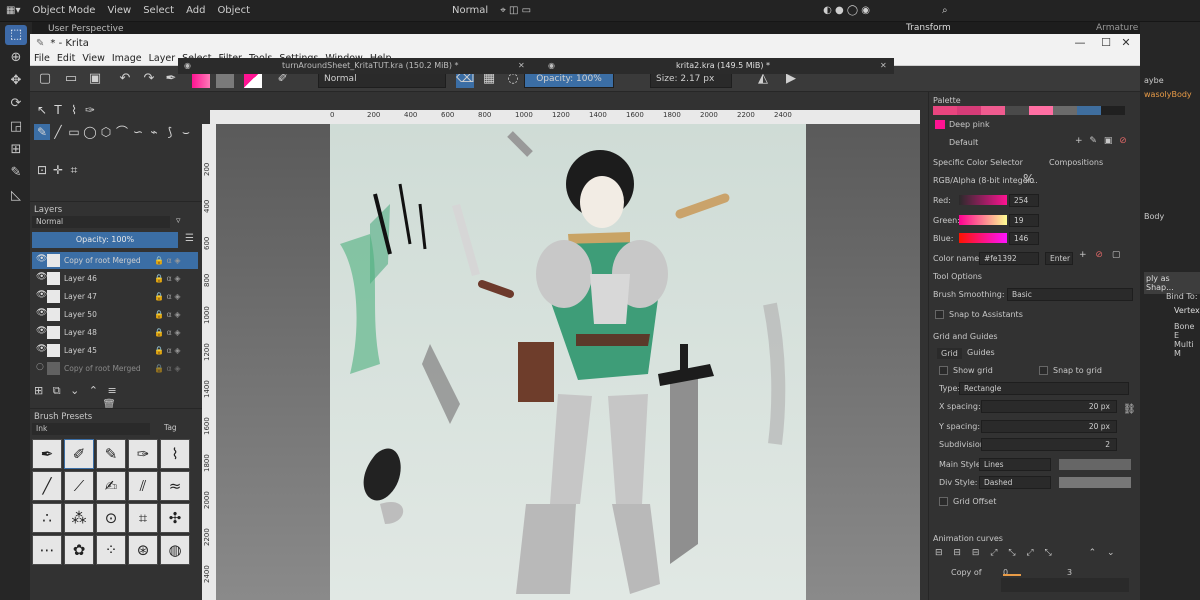 The height and width of the screenshot is (600, 1200). I want to click on brush-preset-tile: ⋯, so click(47, 550).